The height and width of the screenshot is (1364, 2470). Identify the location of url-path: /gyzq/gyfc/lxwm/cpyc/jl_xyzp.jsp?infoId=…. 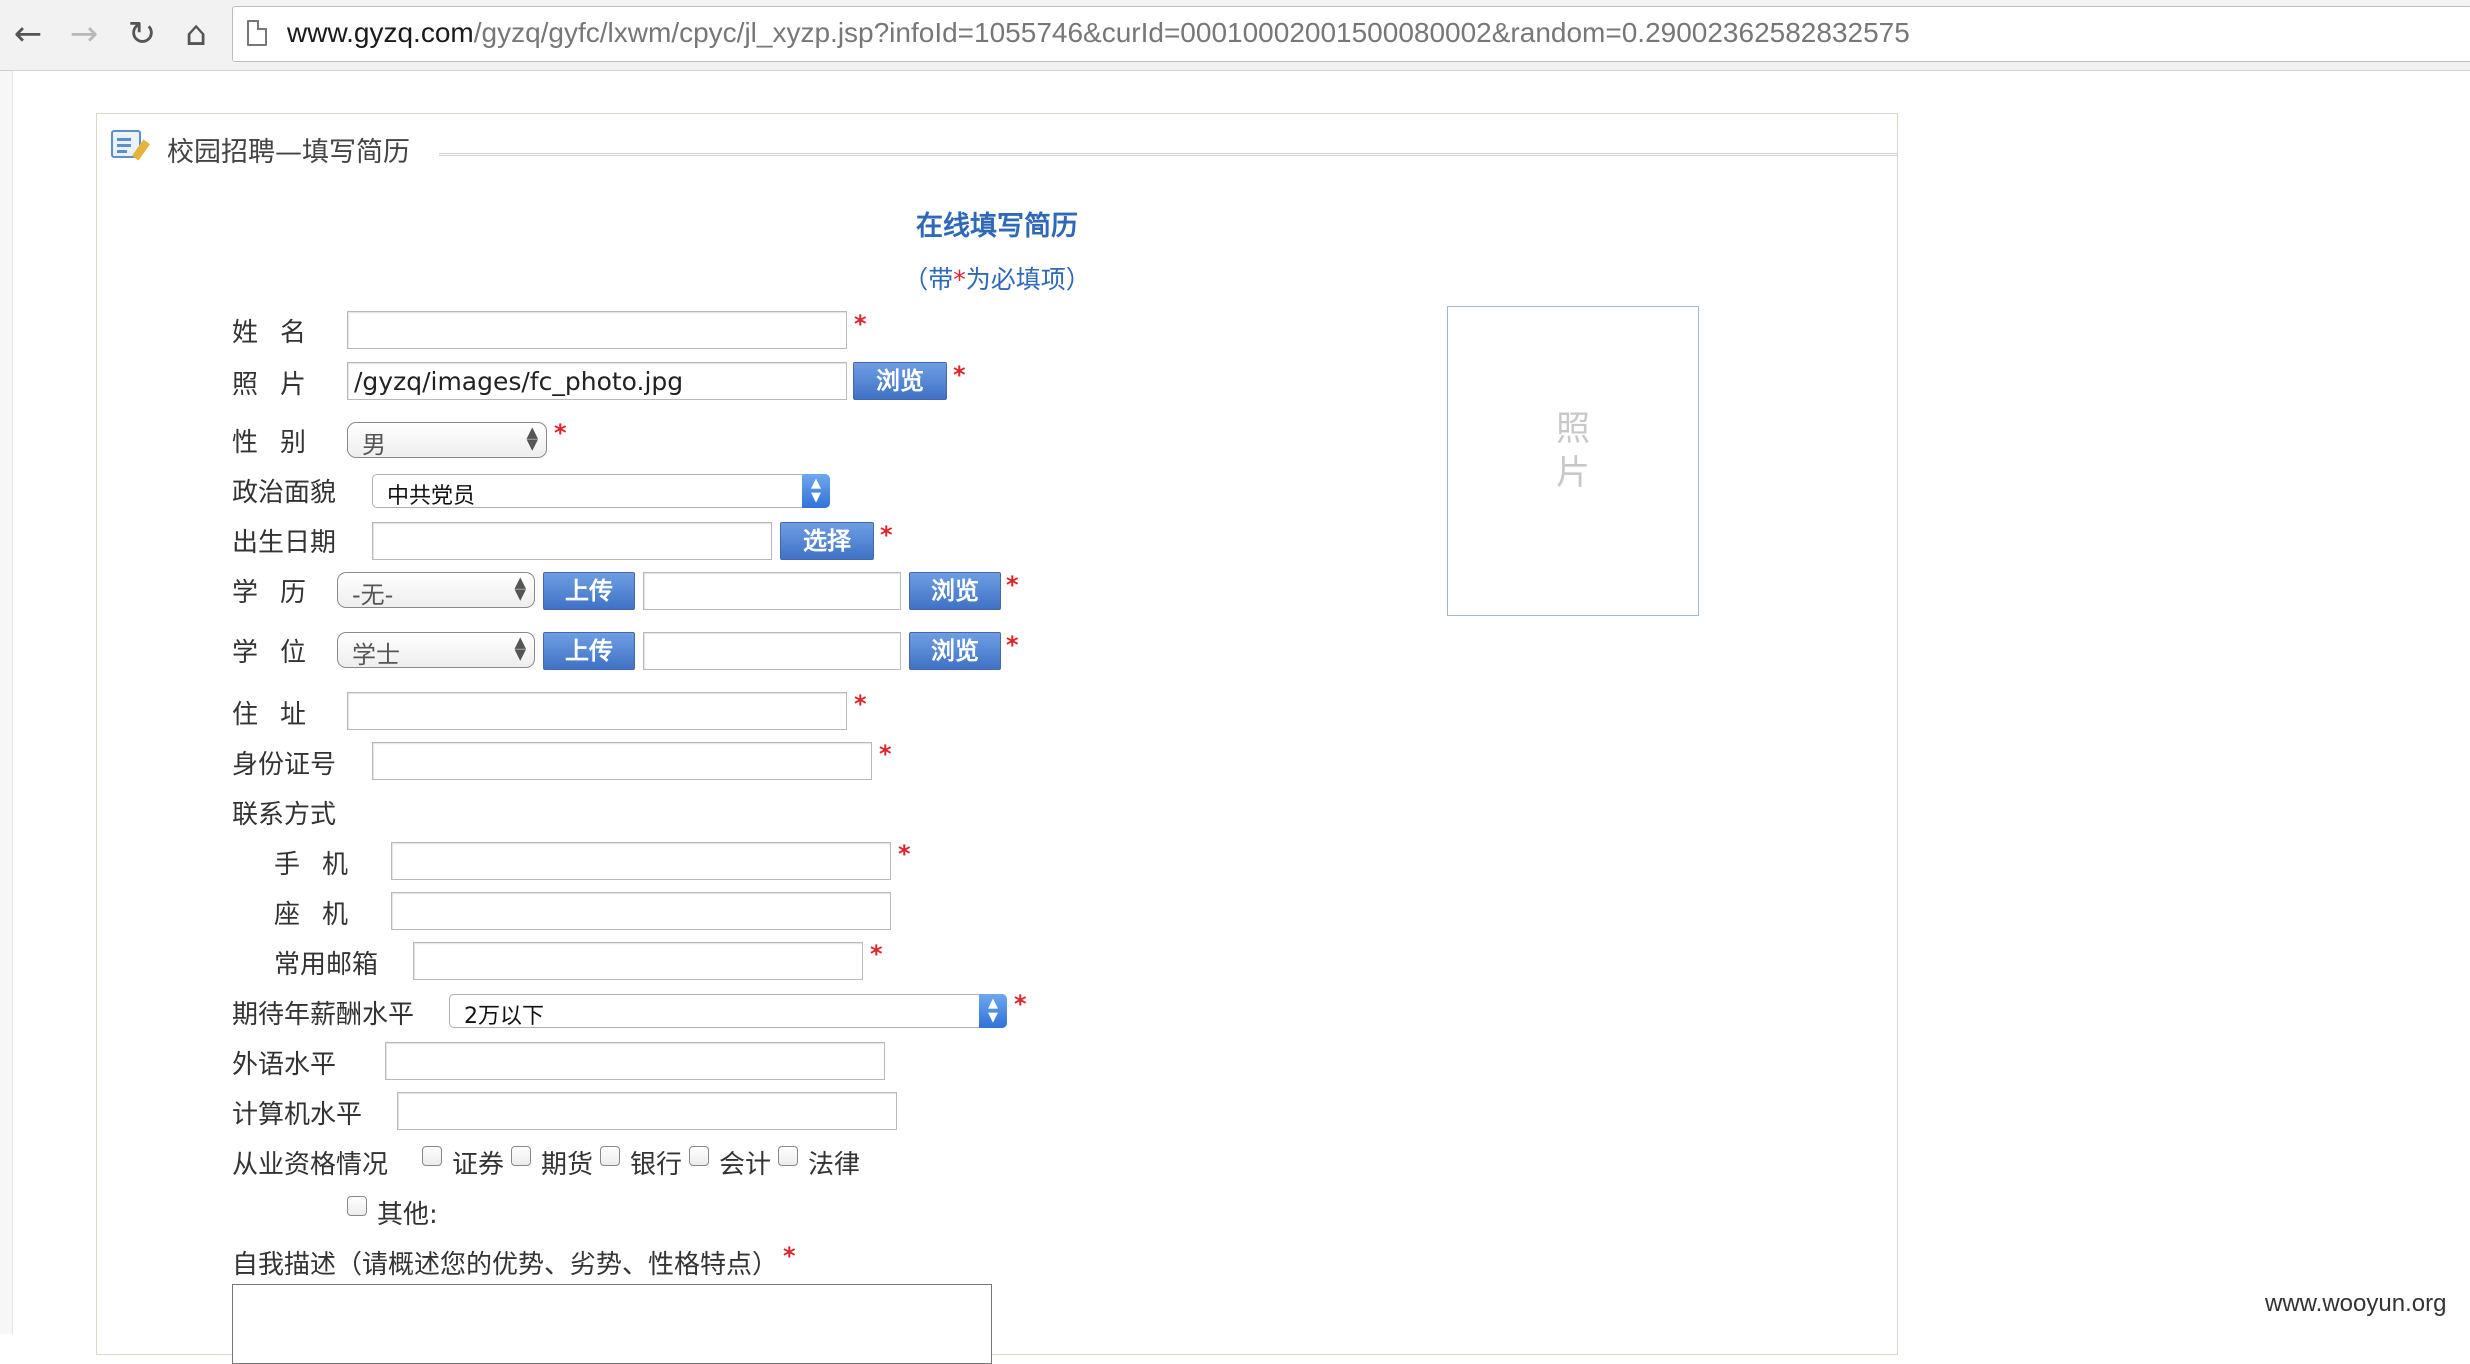
(1191, 32).